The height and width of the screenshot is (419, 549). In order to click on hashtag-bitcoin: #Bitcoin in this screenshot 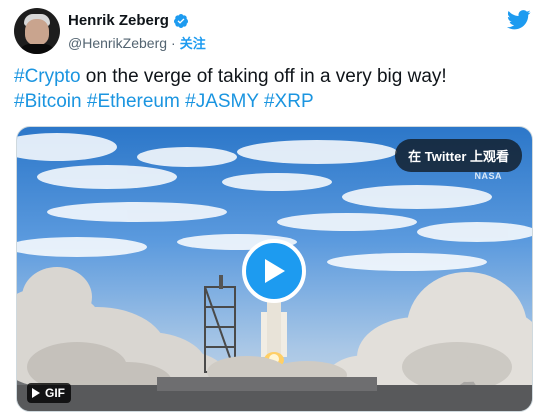, I will do `click(48, 101)`.